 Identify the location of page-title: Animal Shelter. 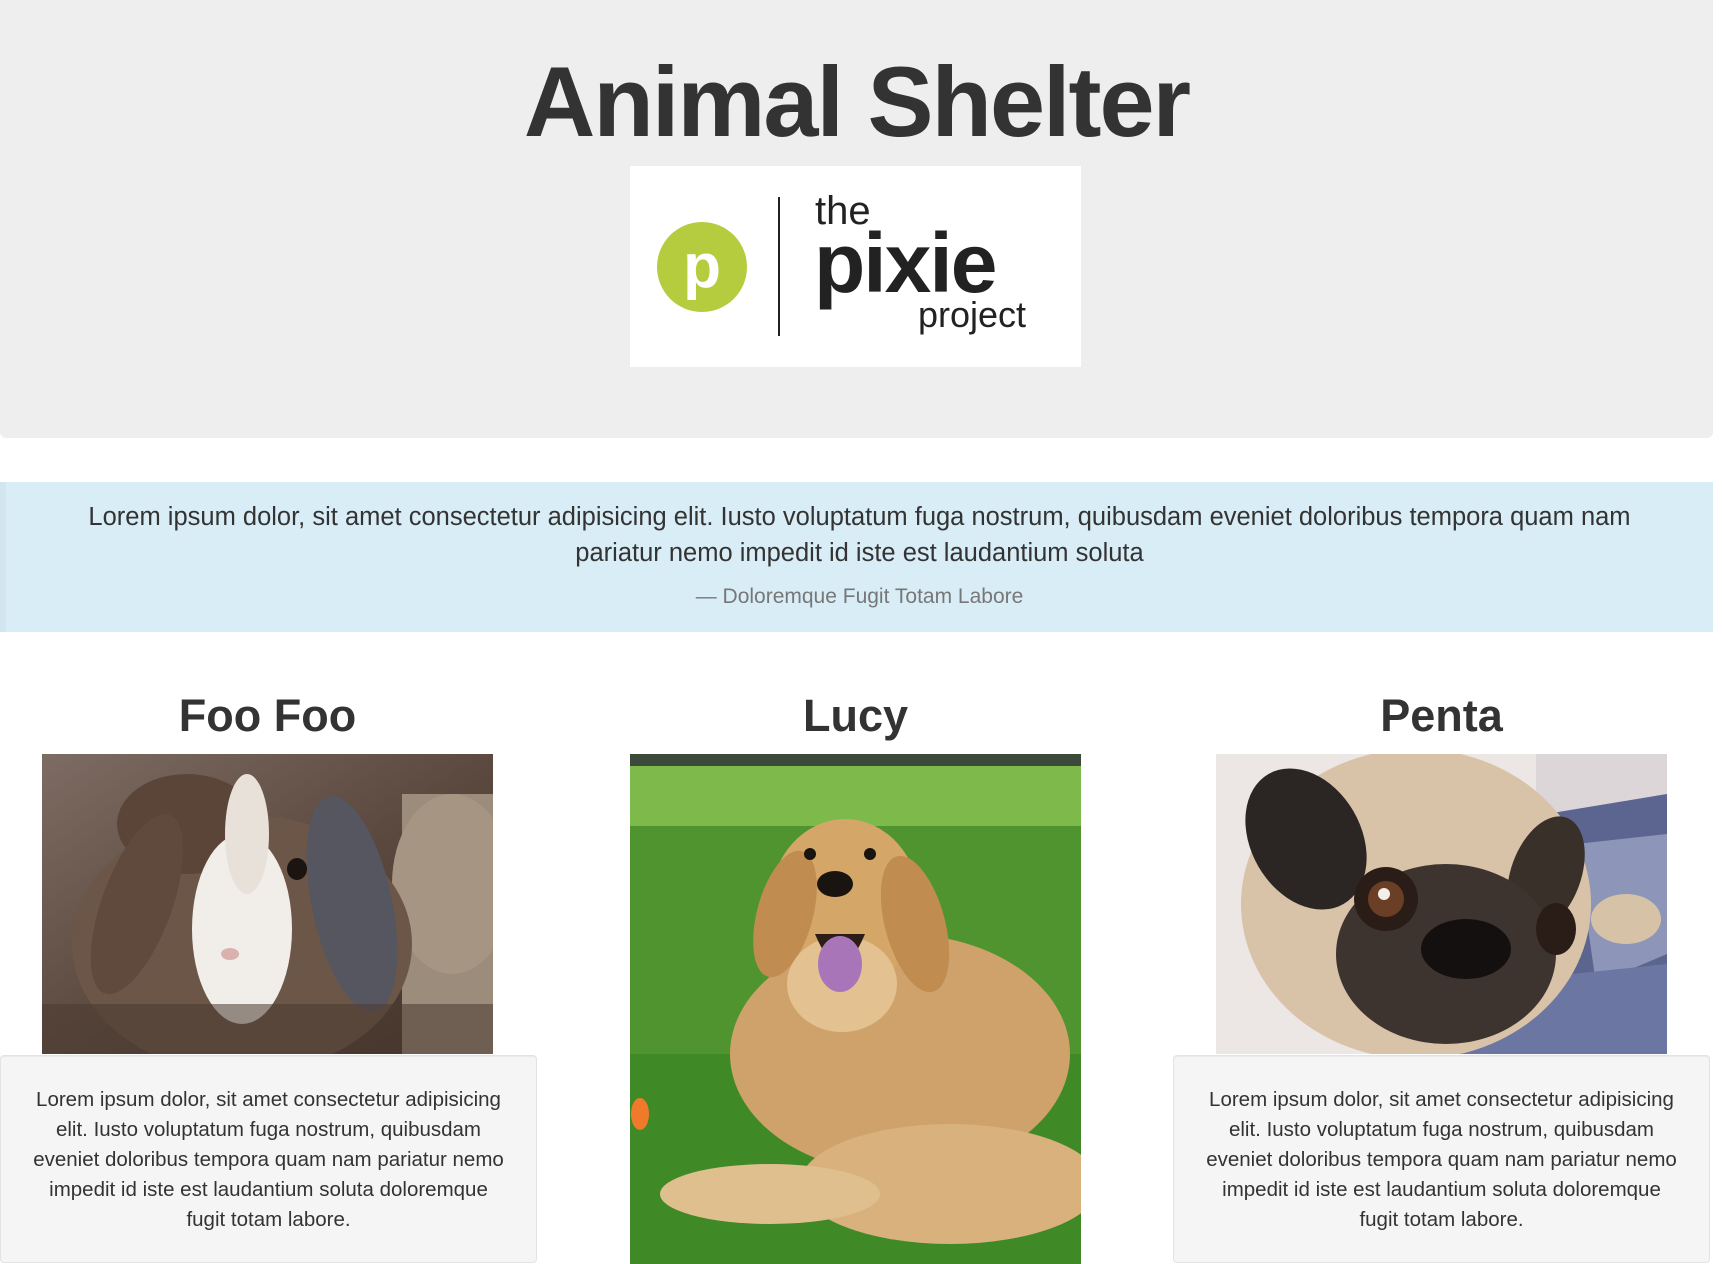
(857, 101).